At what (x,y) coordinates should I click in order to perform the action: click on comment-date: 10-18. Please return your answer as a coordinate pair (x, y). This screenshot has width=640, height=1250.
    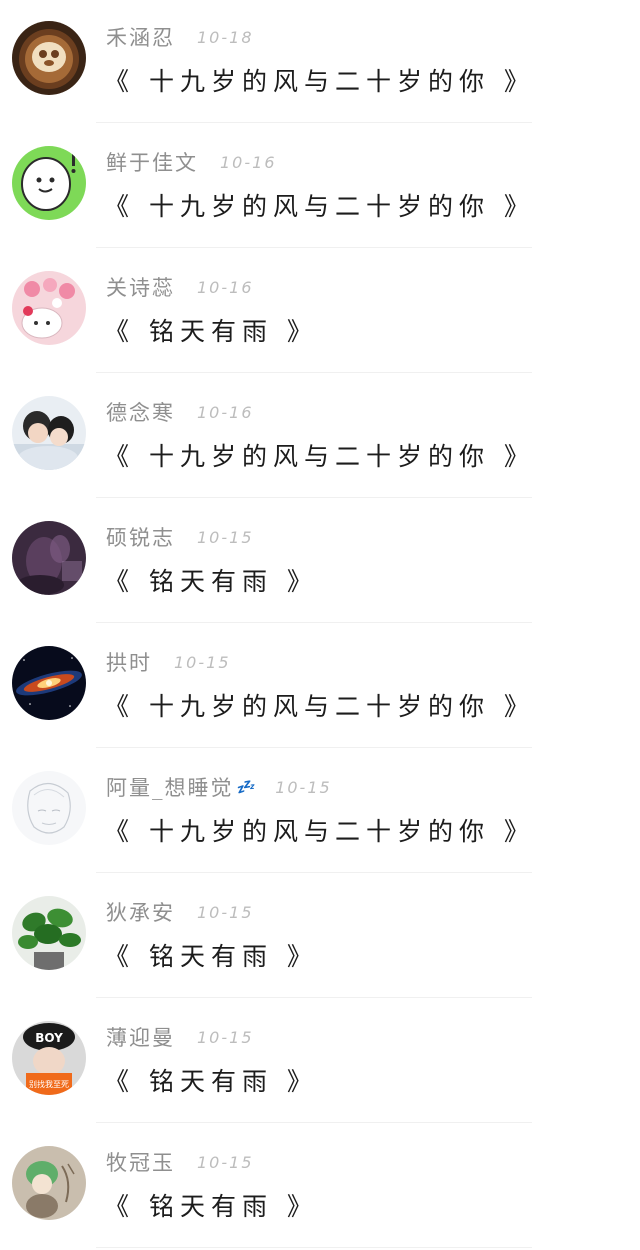
    Looking at the image, I should click on (225, 37).